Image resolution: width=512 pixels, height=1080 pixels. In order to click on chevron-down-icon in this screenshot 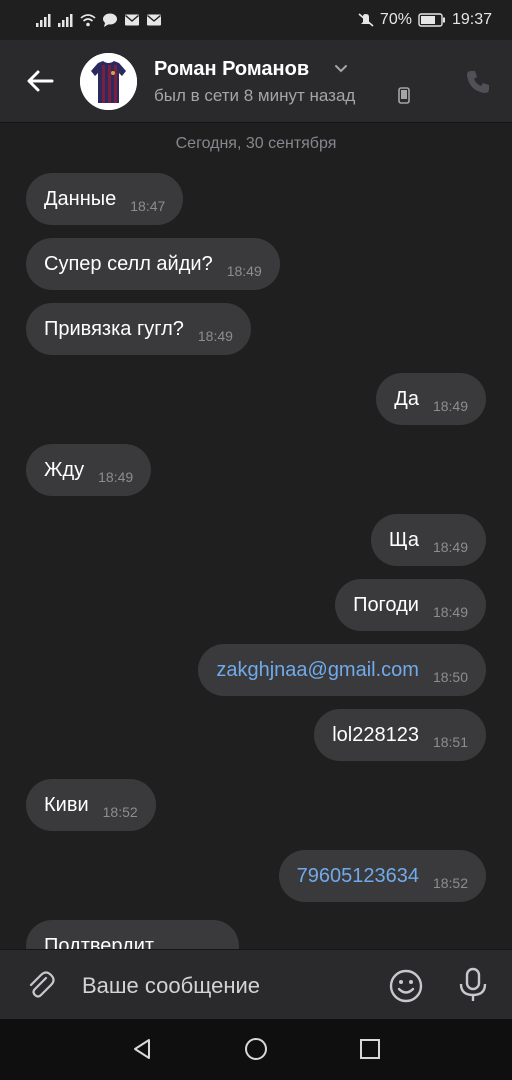, I will do `click(341, 69)`.